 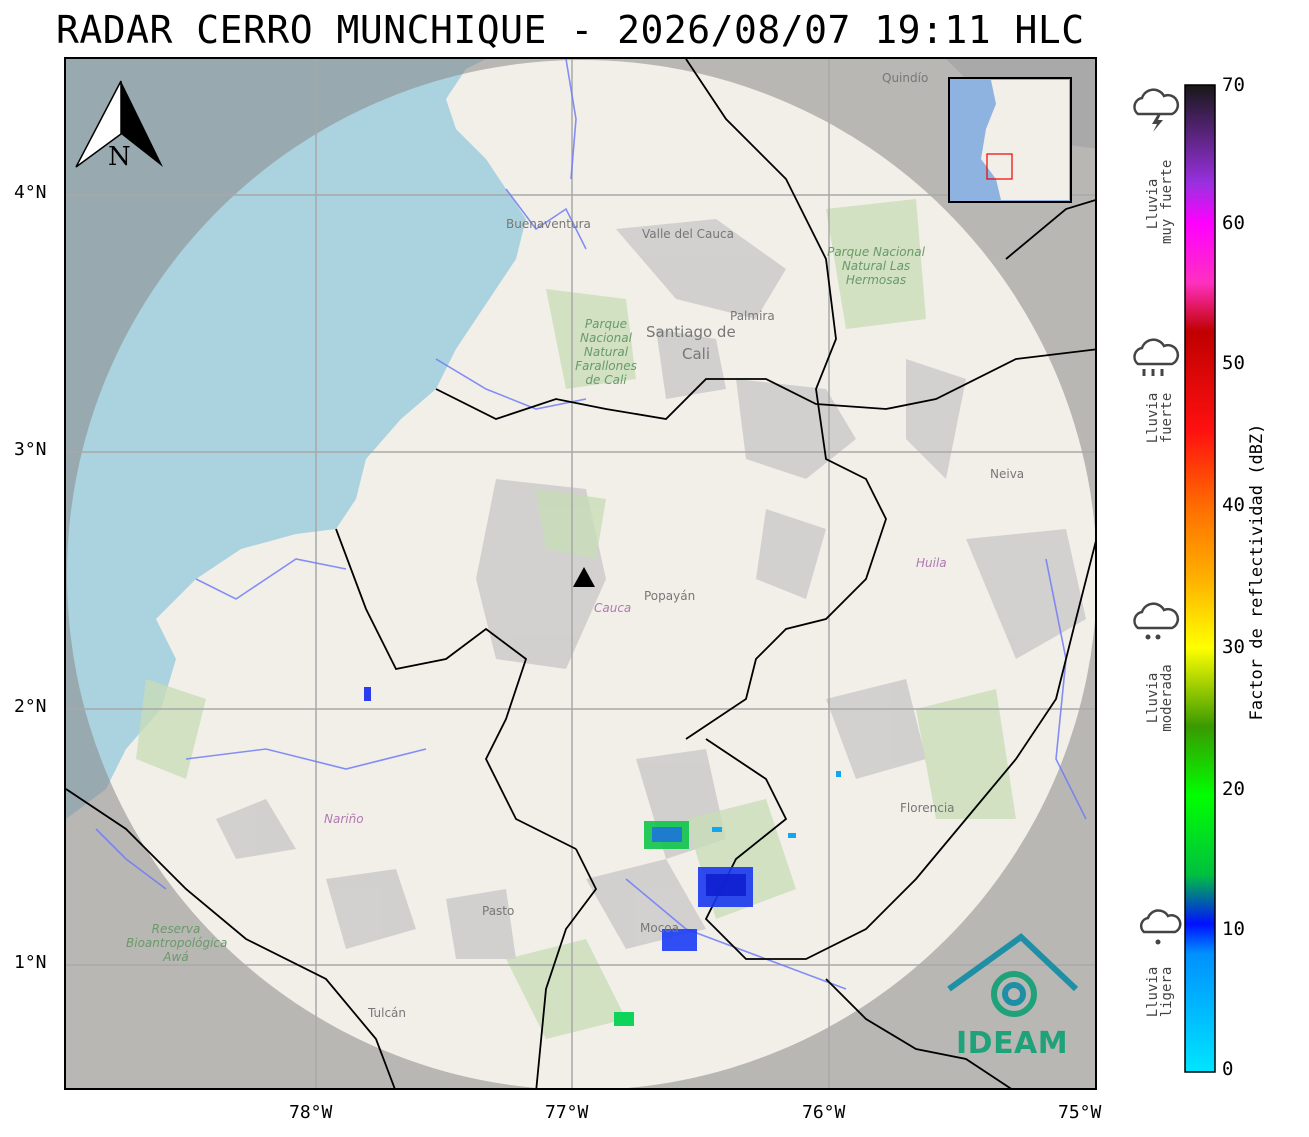 What do you see at coordinates (548, 224) in the screenshot?
I see `place-buenaventura: Buenaventura` at bounding box center [548, 224].